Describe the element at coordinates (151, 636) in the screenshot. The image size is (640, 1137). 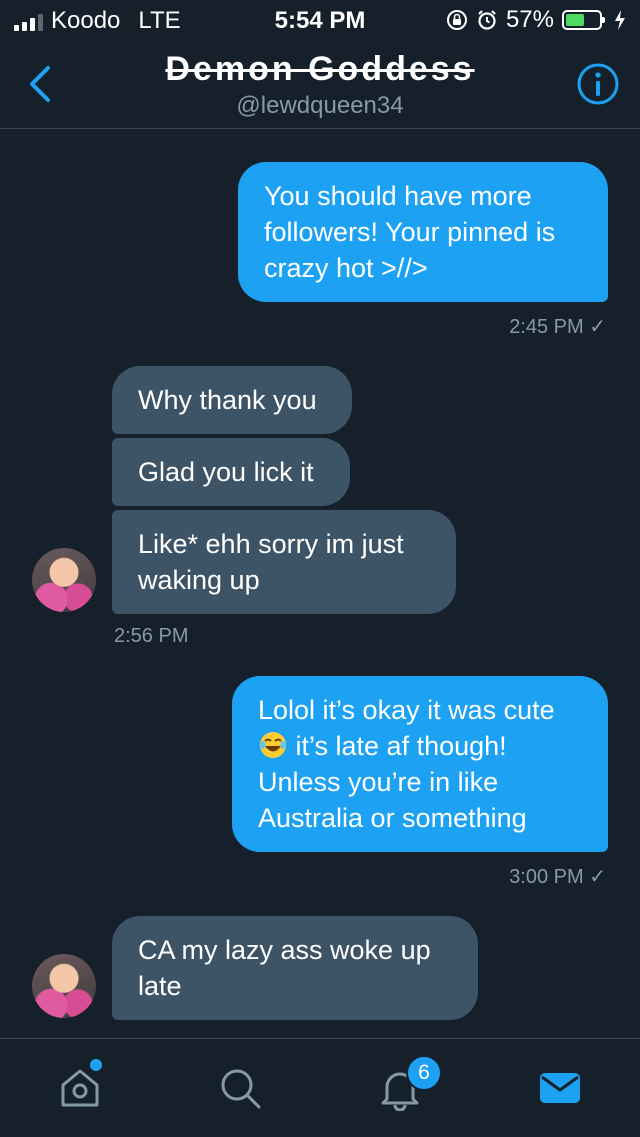
I see `message-timestamp: 2:56 PM` at that location.